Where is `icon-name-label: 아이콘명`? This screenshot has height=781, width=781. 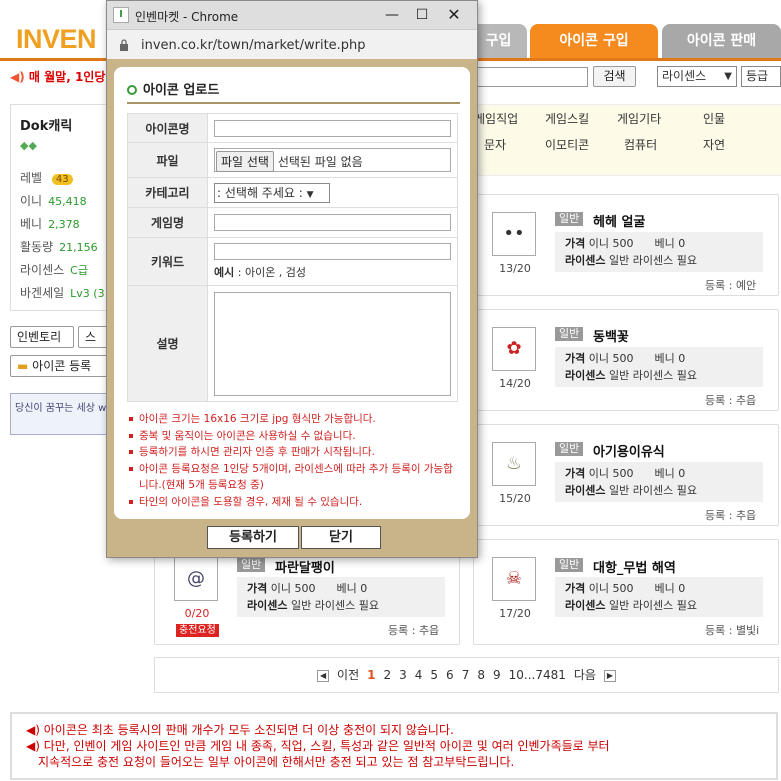 icon-name-label: 아이콘명 is located at coordinates (167, 128).